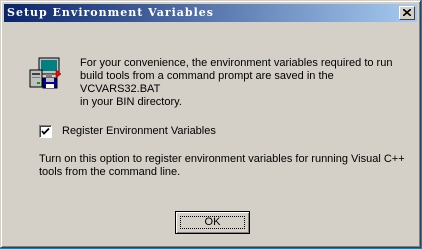 Image resolution: width=422 pixels, height=249 pixels. I want to click on close-icon, so click(407, 12).